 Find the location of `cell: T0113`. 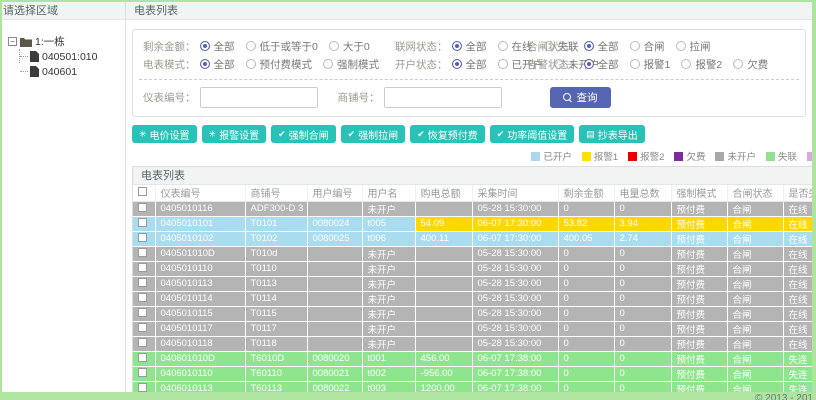

cell: T0113 is located at coordinates (276, 284).